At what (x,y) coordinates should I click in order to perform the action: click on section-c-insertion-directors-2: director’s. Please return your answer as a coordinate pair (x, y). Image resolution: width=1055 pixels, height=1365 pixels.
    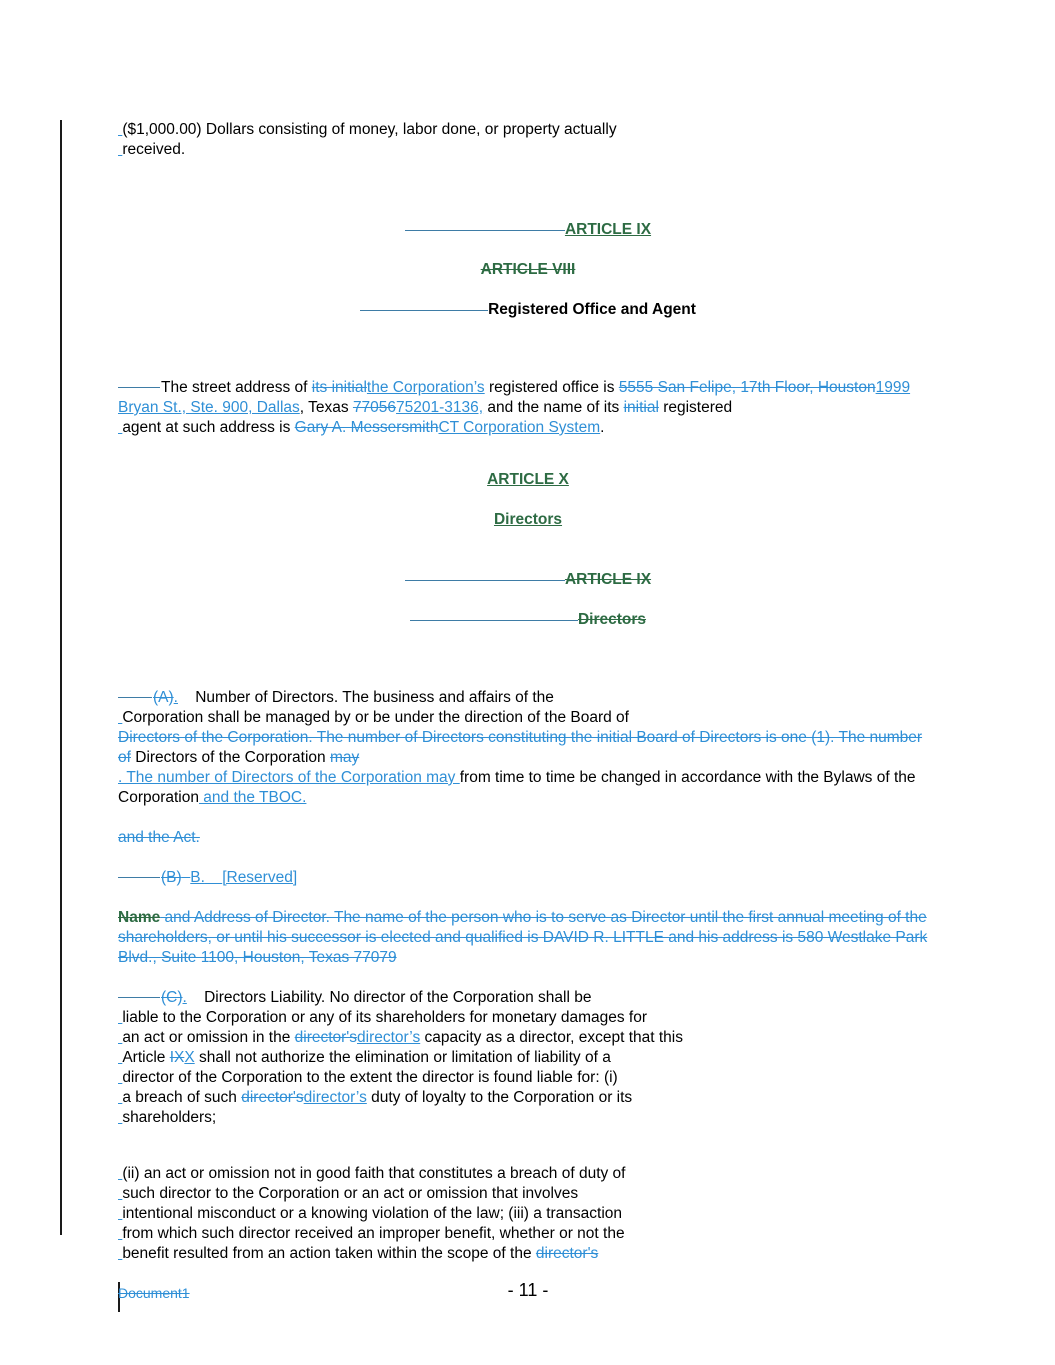
    Looking at the image, I should click on (335, 1097).